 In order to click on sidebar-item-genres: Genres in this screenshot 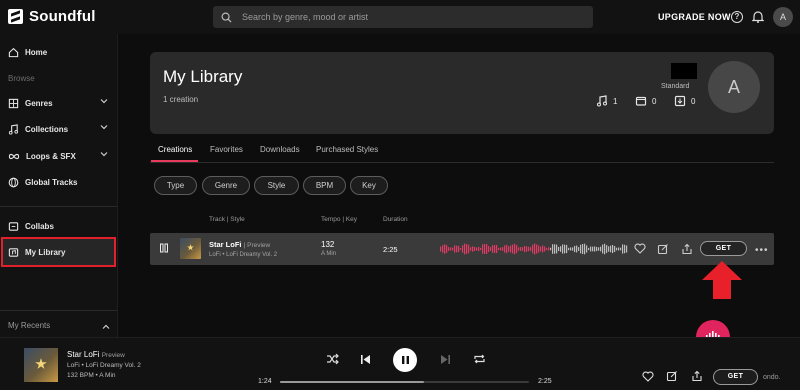, I will do `click(58, 103)`.